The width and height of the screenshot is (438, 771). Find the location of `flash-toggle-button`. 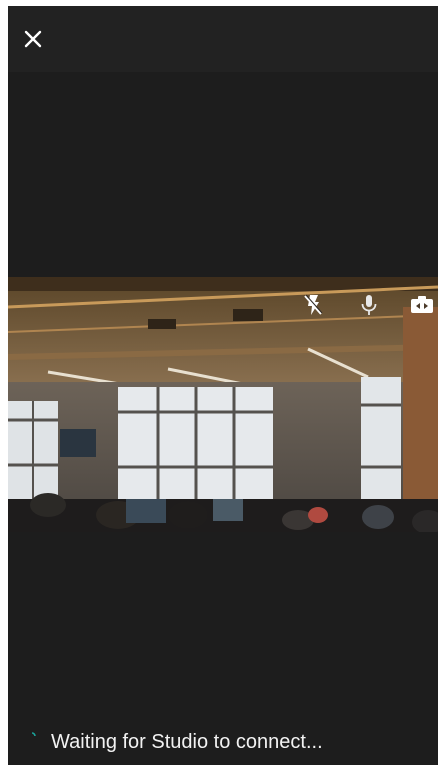

flash-toggle-button is located at coordinates (313, 305).